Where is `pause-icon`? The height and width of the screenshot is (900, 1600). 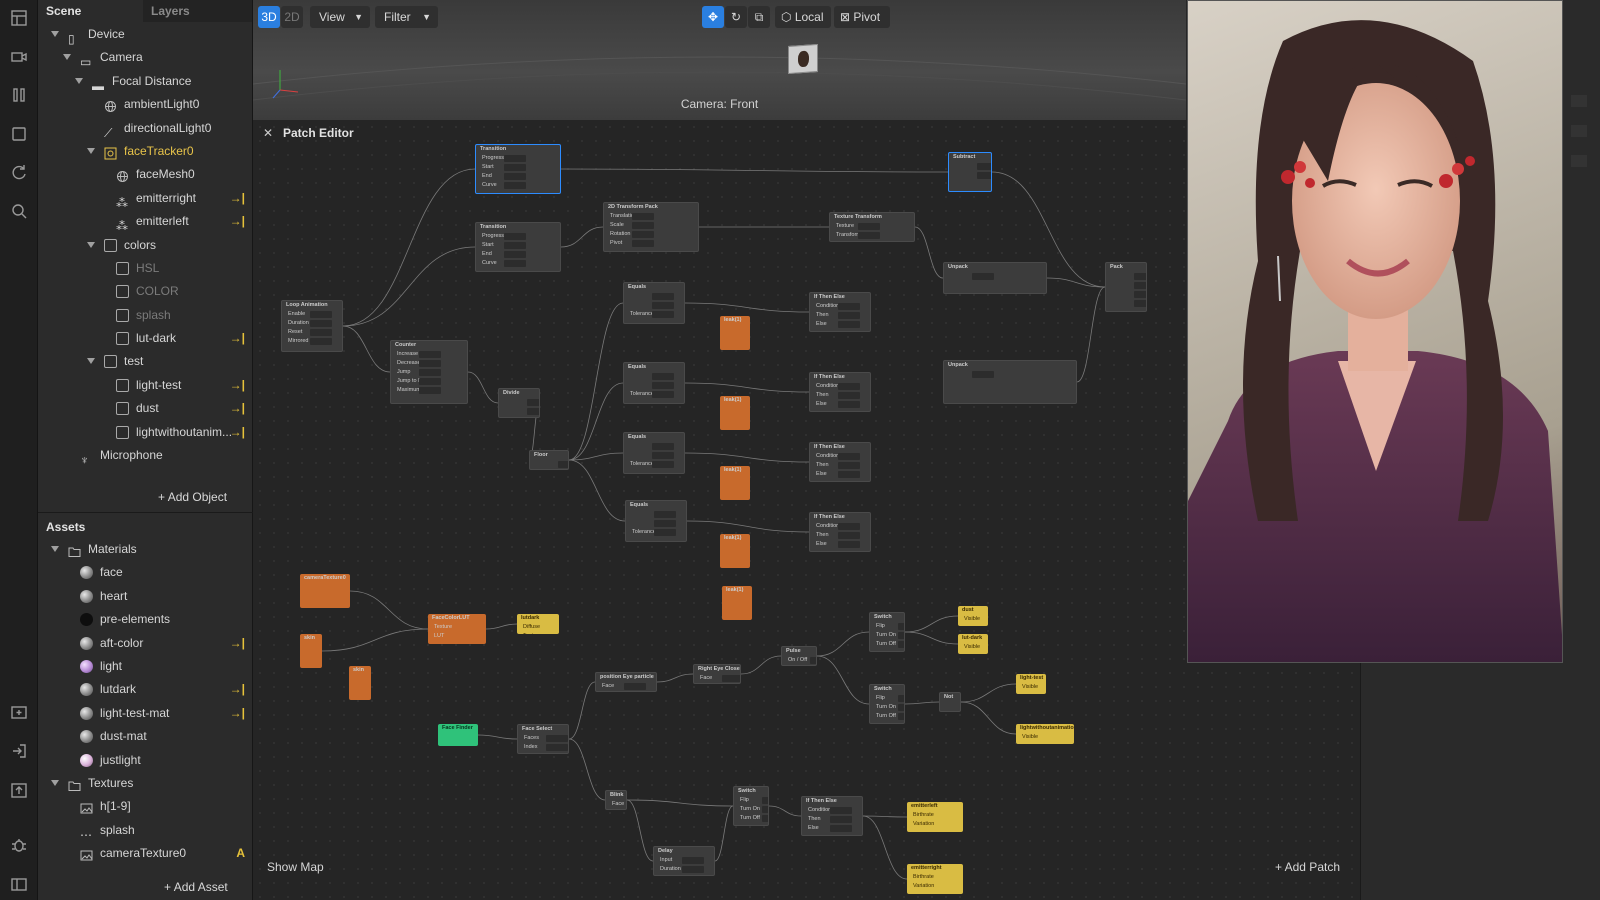 pause-icon is located at coordinates (19, 95).